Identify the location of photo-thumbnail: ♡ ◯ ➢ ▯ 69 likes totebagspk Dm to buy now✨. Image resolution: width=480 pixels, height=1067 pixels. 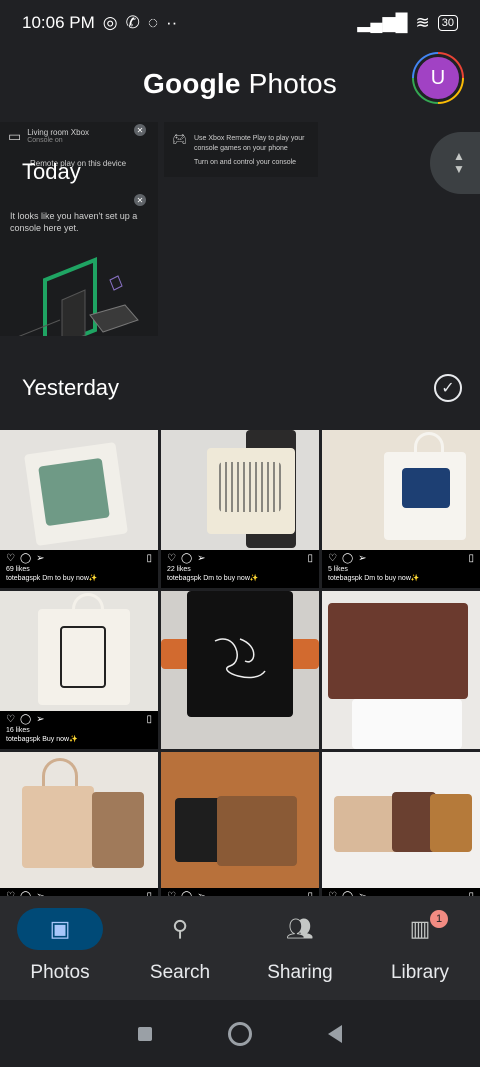
(79, 509).